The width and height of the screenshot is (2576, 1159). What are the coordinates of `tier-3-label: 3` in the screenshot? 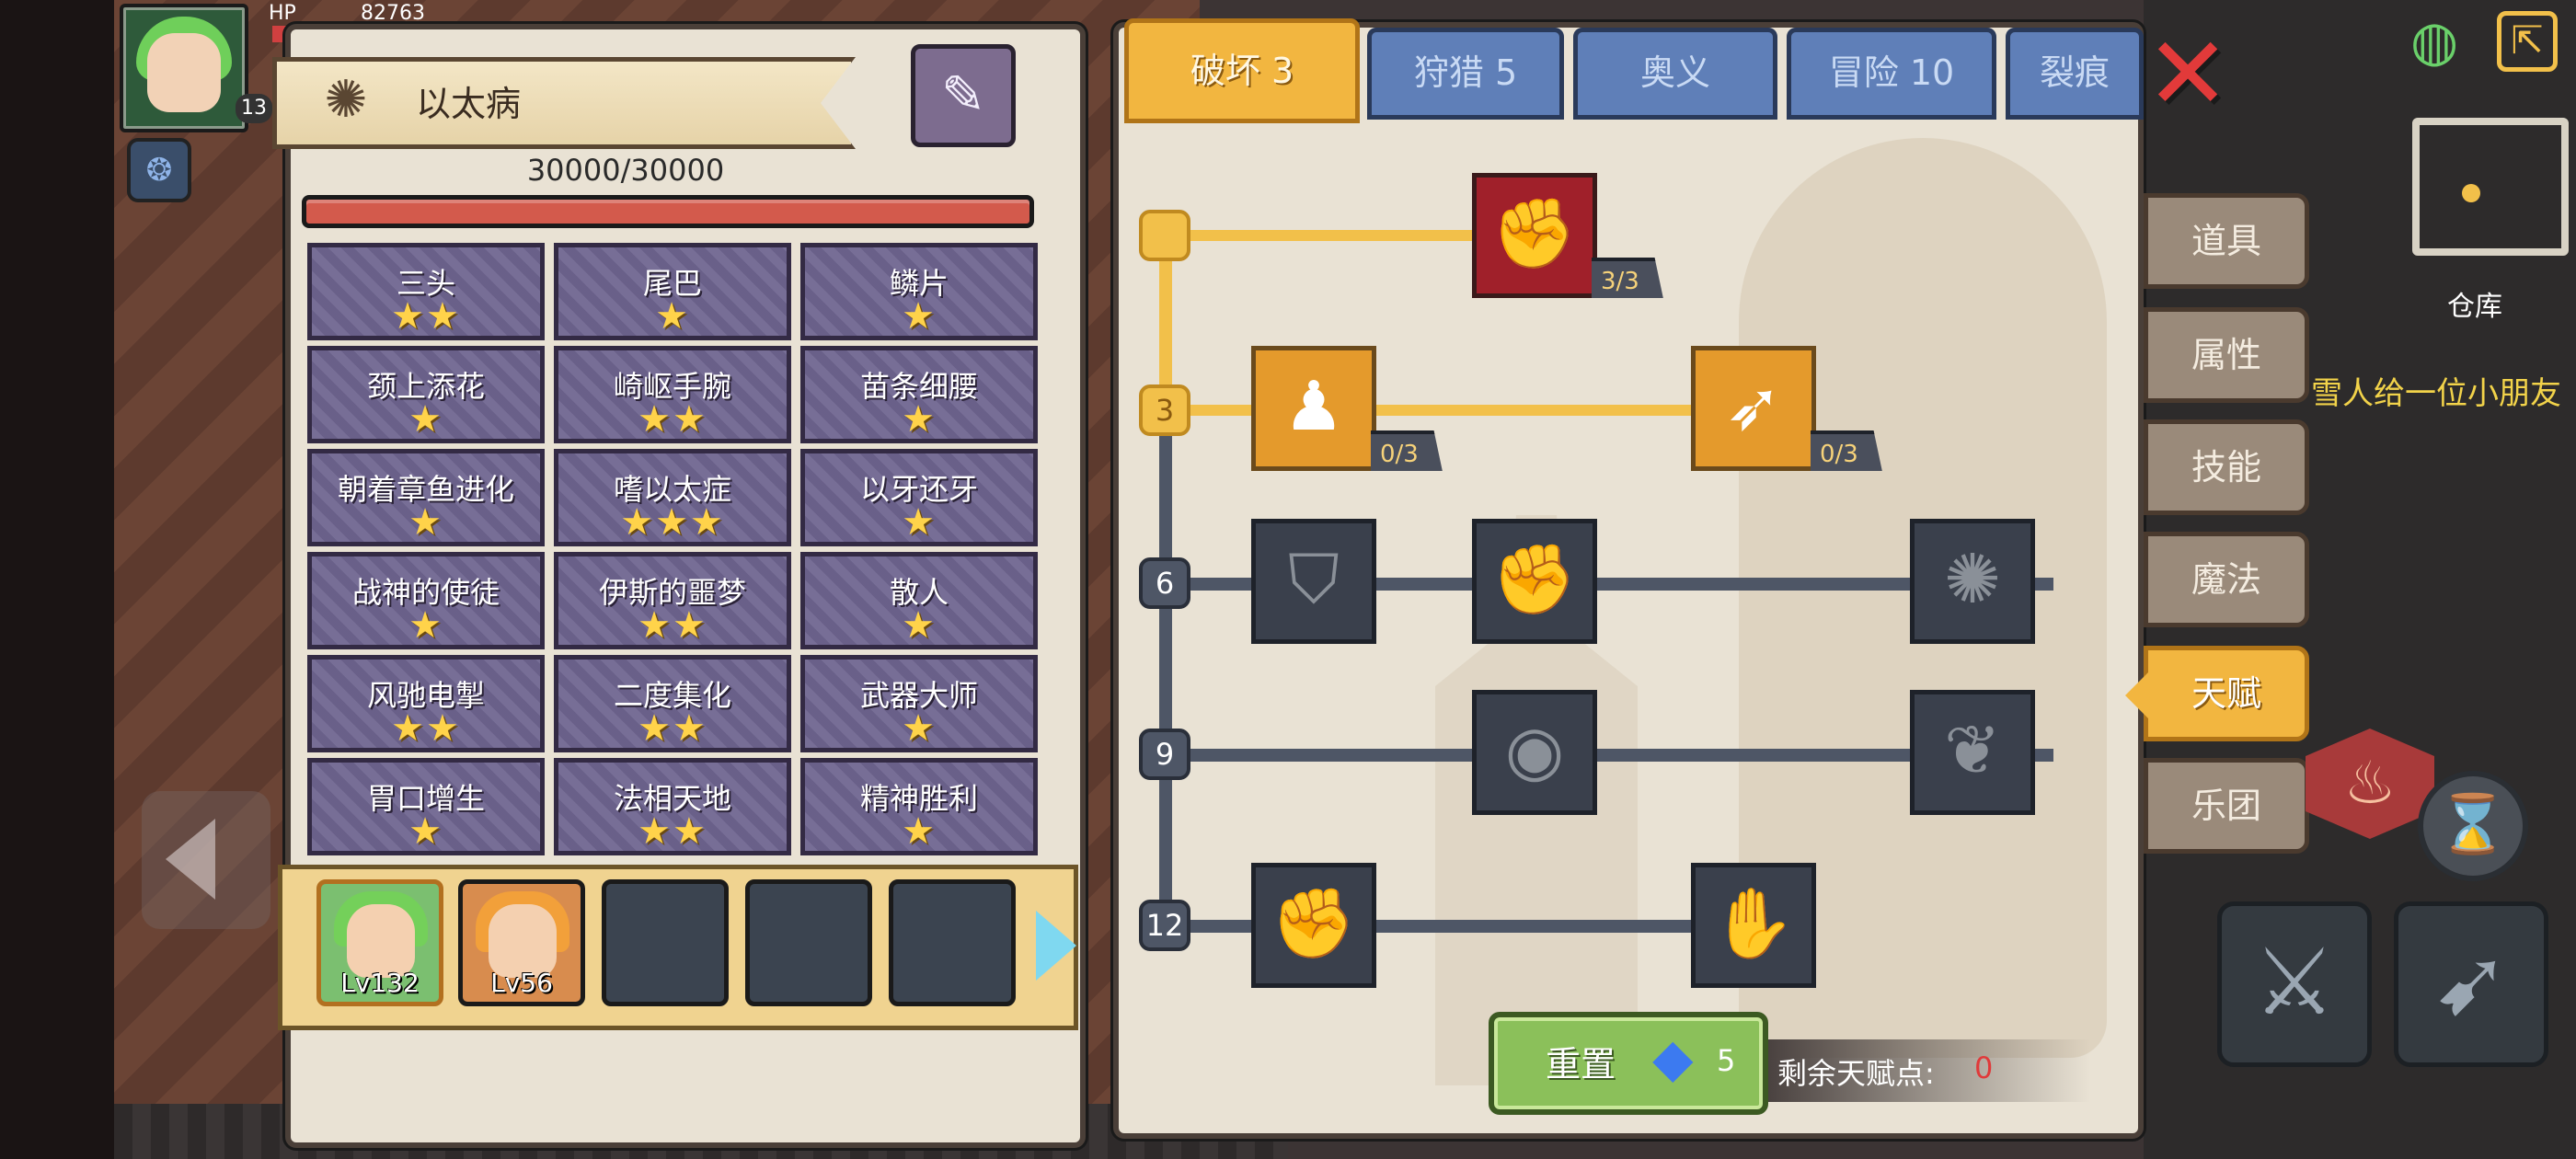 It's located at (1164, 410).